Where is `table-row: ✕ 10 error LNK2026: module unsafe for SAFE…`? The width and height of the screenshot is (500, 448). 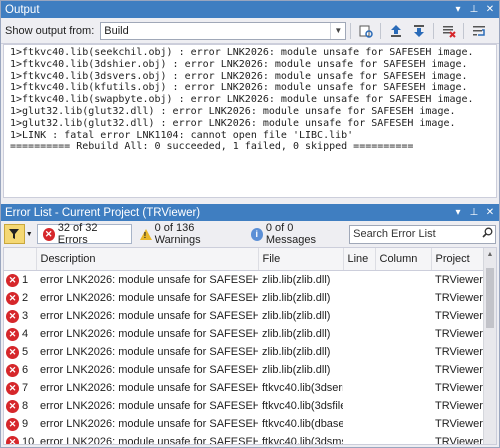 table-row: ✕ 10 error LNK2026: module unsafe for SAFE… is located at coordinates (246, 439).